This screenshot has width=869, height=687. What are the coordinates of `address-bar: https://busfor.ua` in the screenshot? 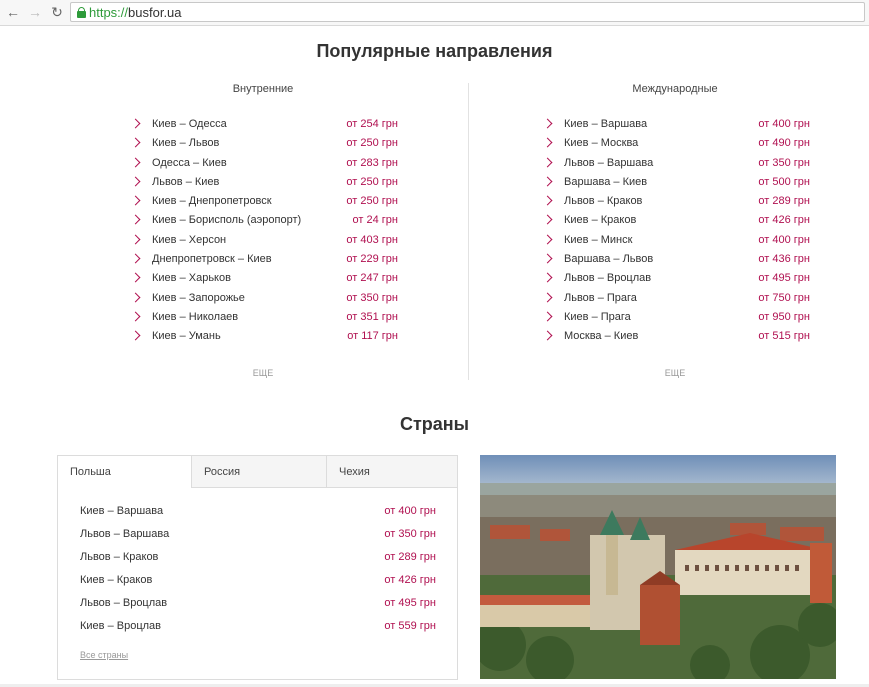 It's located at (467, 12).